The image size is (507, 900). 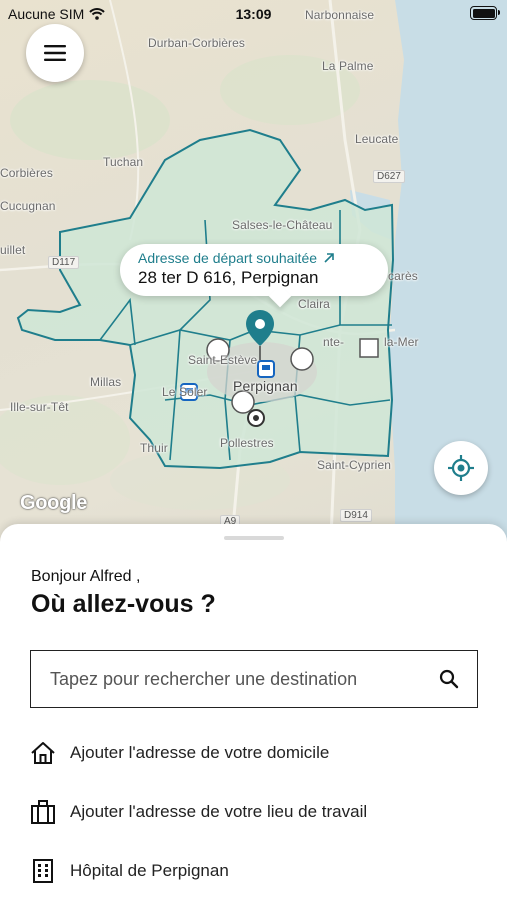 I want to click on menu-button, so click(x=55, y=53).